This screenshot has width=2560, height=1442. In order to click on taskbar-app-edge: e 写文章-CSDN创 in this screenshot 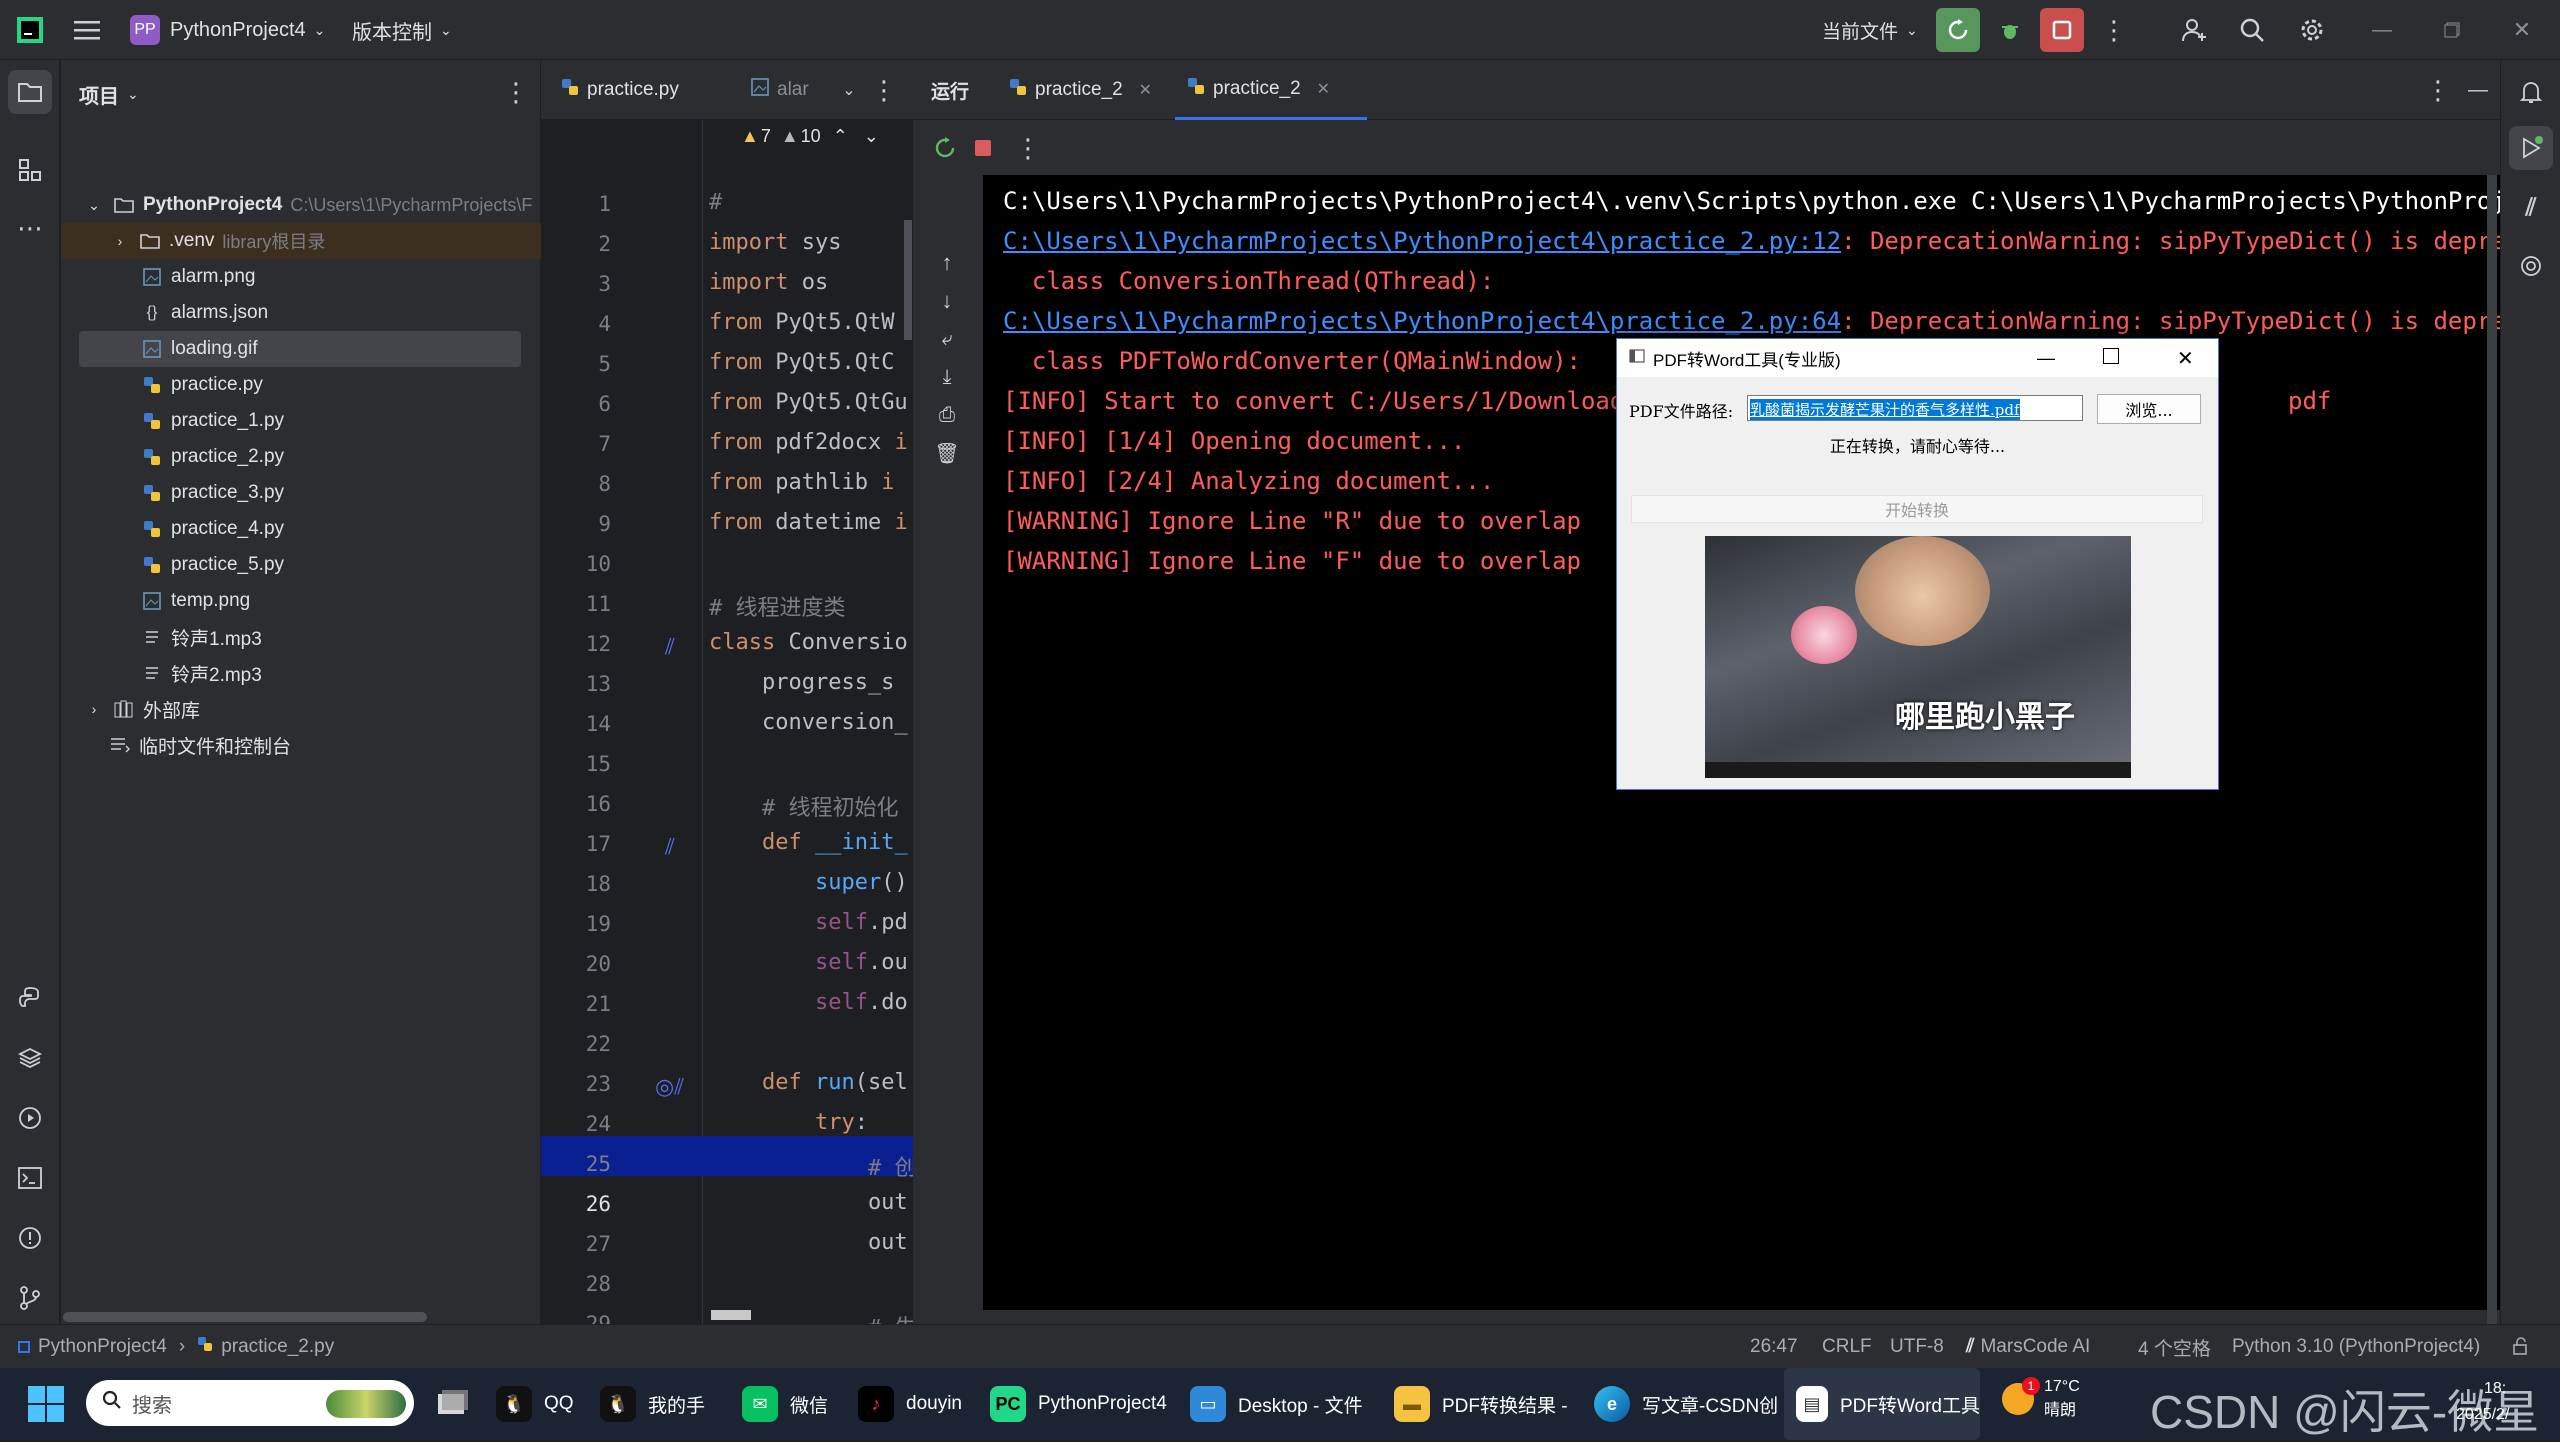, I will do `click(1686, 1404)`.